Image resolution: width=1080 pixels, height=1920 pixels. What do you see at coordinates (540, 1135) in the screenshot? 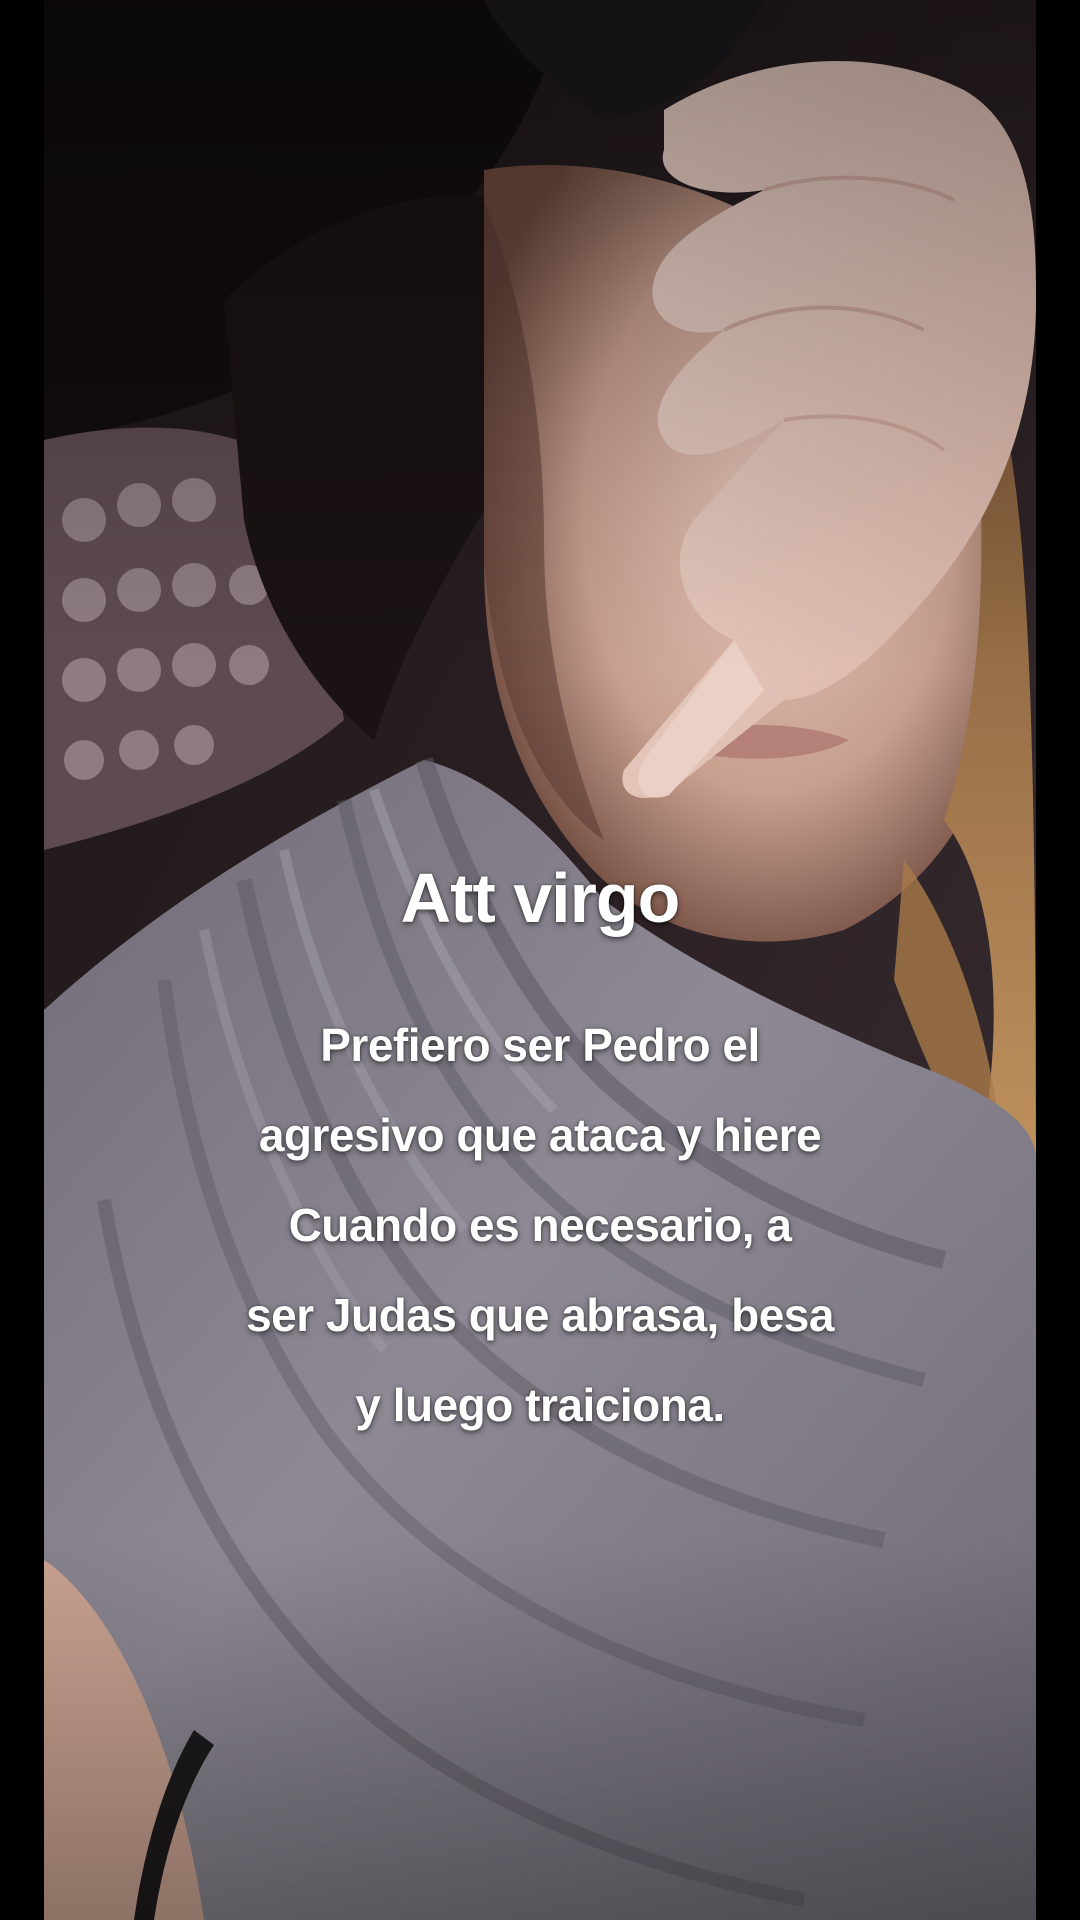
I see `quote-line: agresivo que ataca y hiere` at bounding box center [540, 1135].